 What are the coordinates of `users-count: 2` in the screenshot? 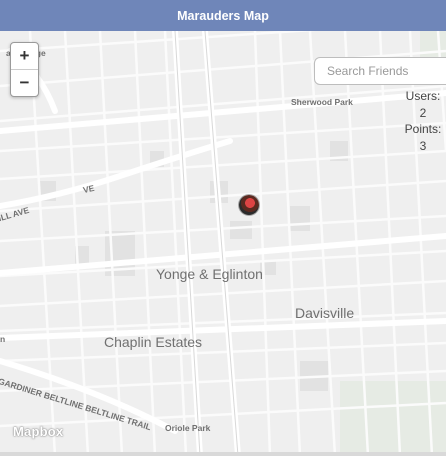 It's located at (423, 112).